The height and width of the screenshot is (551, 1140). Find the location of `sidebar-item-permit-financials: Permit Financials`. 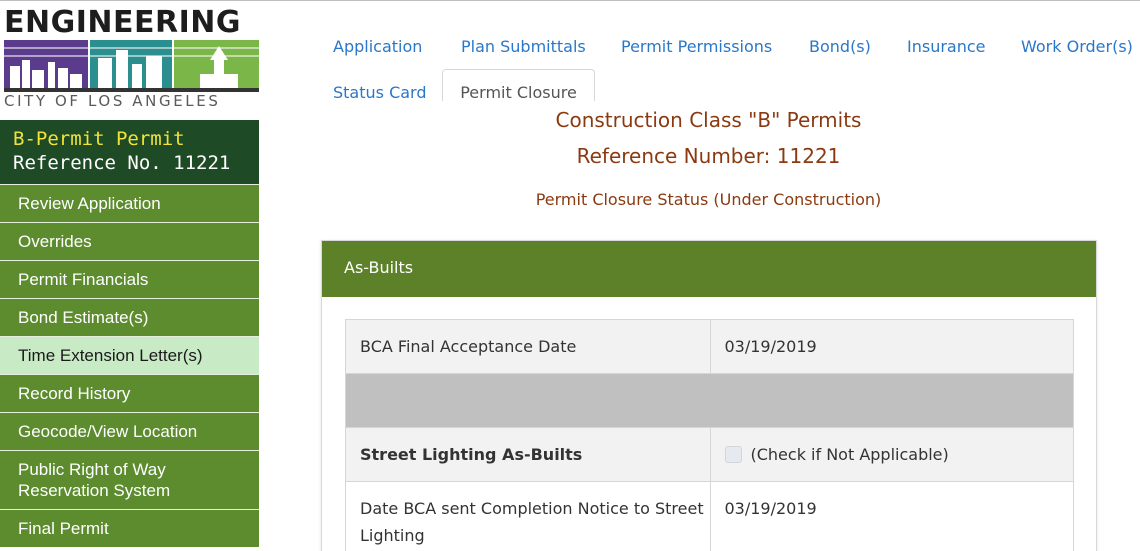

sidebar-item-permit-financials: Permit Financials is located at coordinates (129, 279).